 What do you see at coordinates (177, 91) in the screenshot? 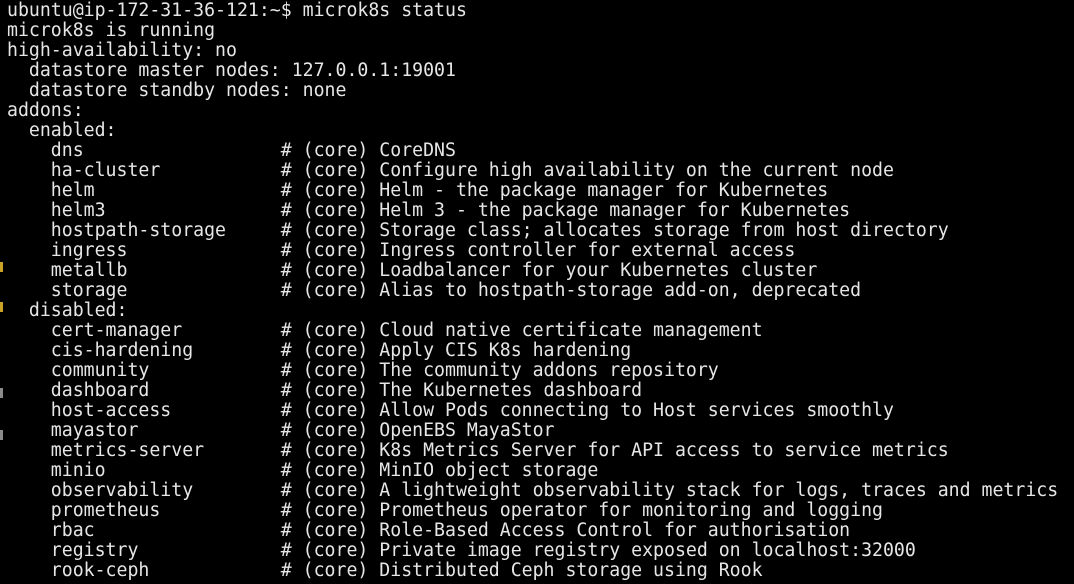
I see `datastore-standby-line: datastore standby nodes: none` at bounding box center [177, 91].